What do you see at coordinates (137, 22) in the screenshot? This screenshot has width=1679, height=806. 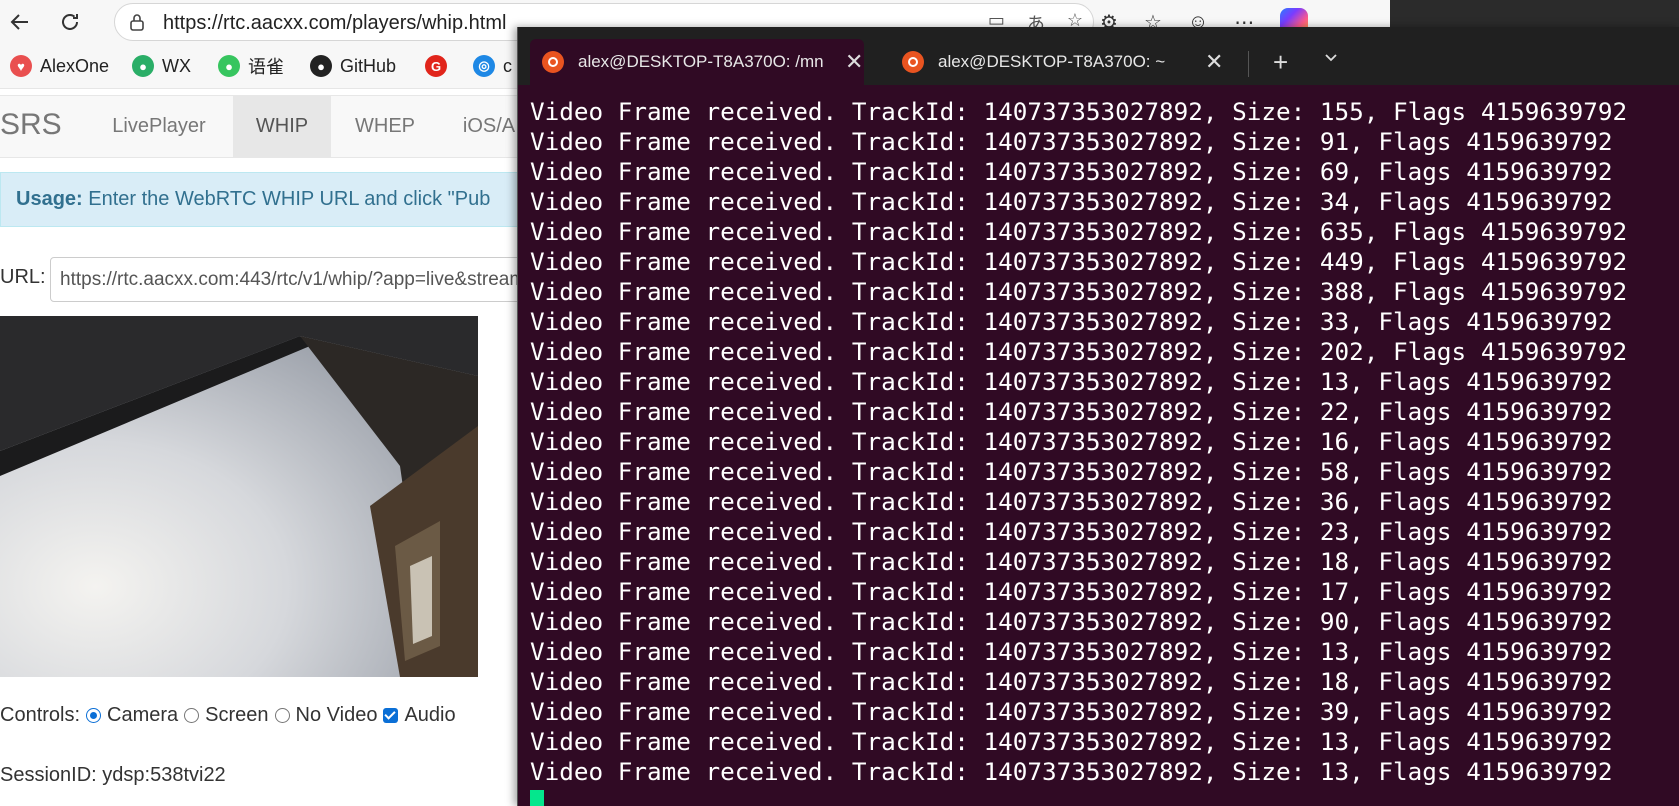 I see `lock-icon` at bounding box center [137, 22].